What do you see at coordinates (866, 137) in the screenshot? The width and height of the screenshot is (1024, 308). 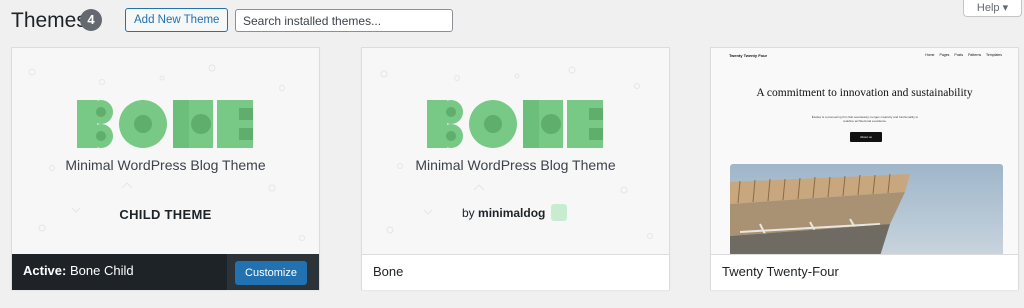 I see `tt4-cta-button: About us` at bounding box center [866, 137].